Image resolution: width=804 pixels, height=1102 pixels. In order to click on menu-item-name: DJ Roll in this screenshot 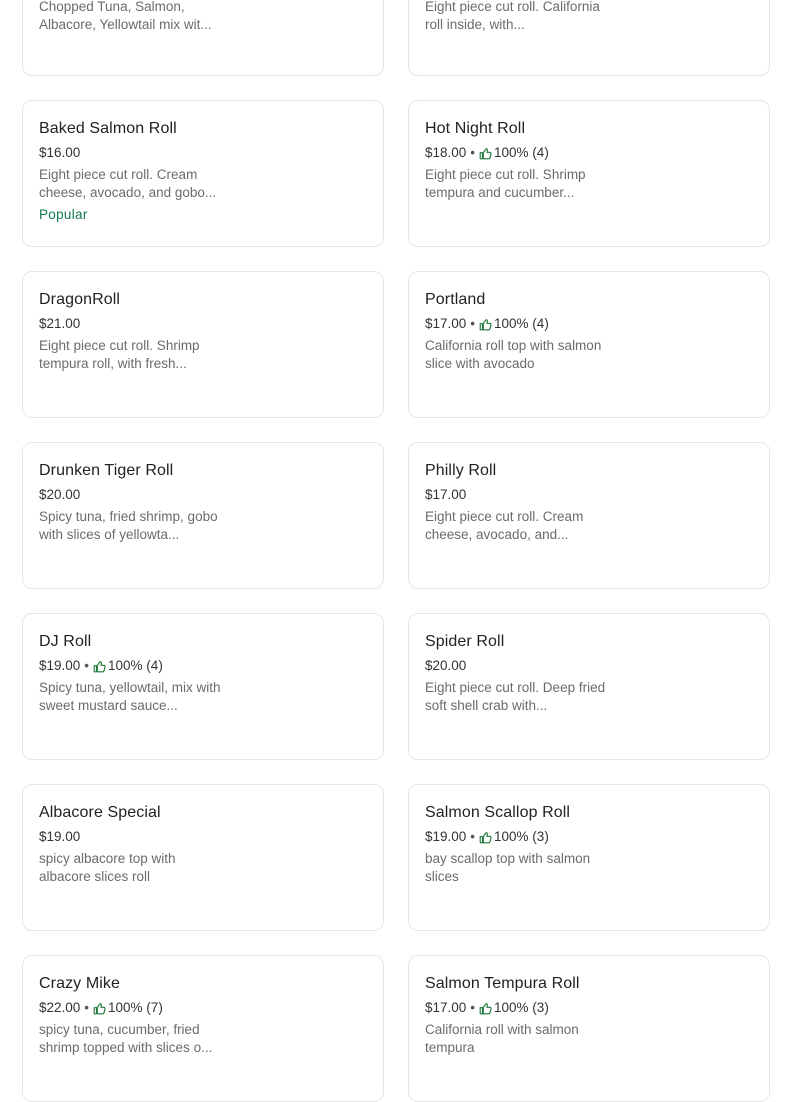, I will do `click(65, 641)`.